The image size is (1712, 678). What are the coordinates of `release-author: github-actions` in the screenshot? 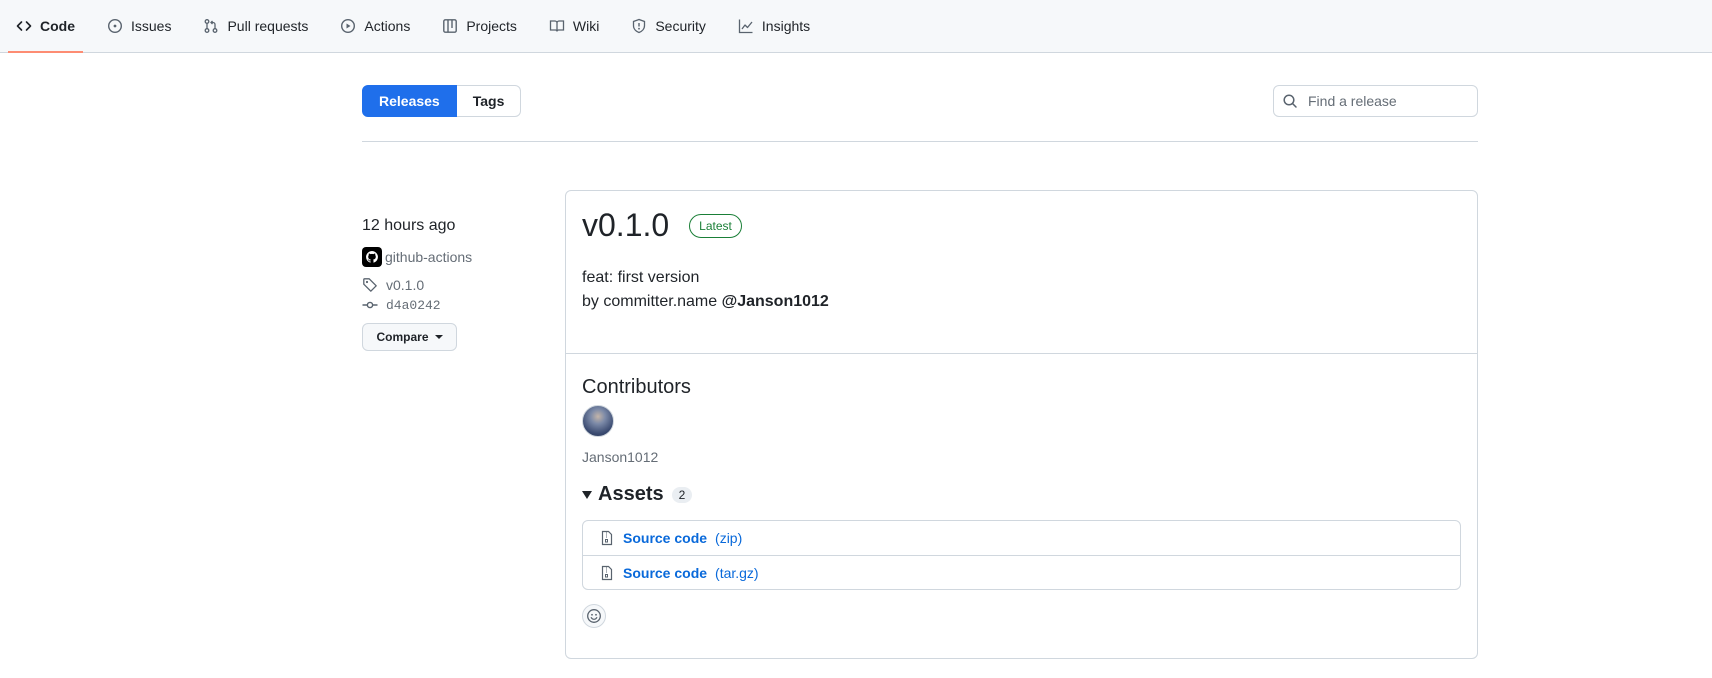 It's located at (457, 257).